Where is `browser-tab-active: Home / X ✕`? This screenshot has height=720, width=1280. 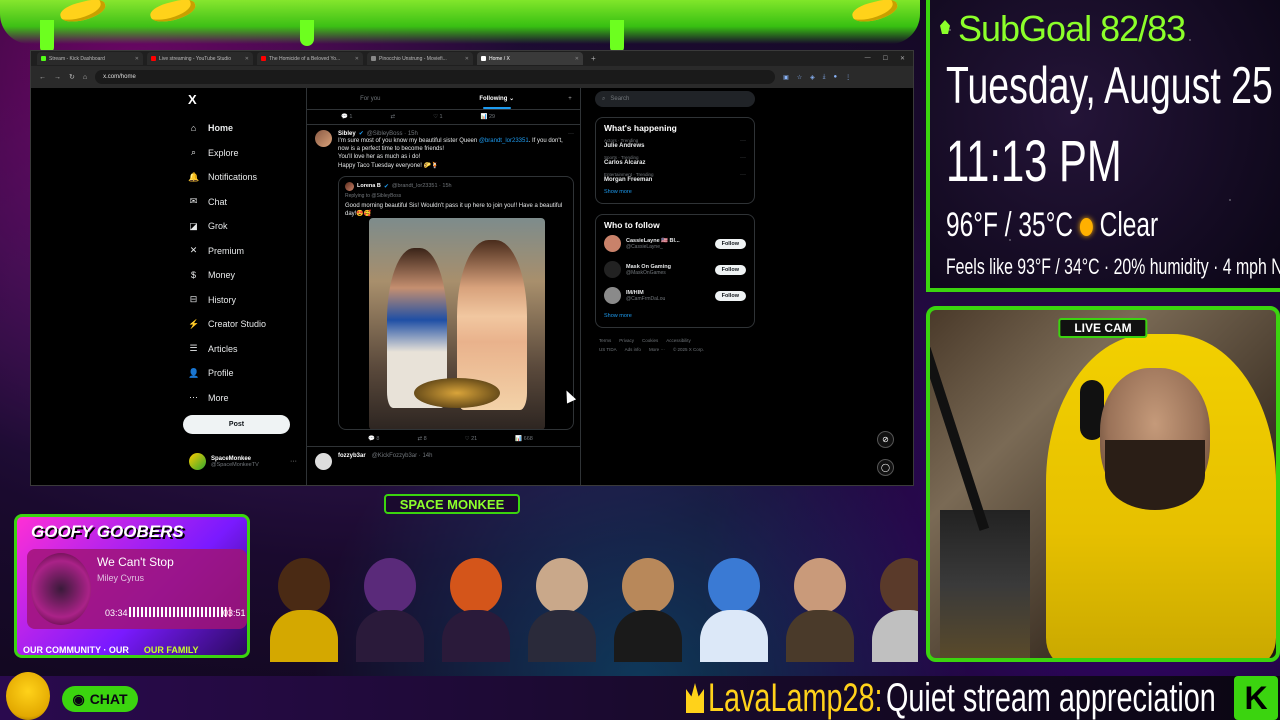
browser-tab-active: Home / X ✕ is located at coordinates (530, 58).